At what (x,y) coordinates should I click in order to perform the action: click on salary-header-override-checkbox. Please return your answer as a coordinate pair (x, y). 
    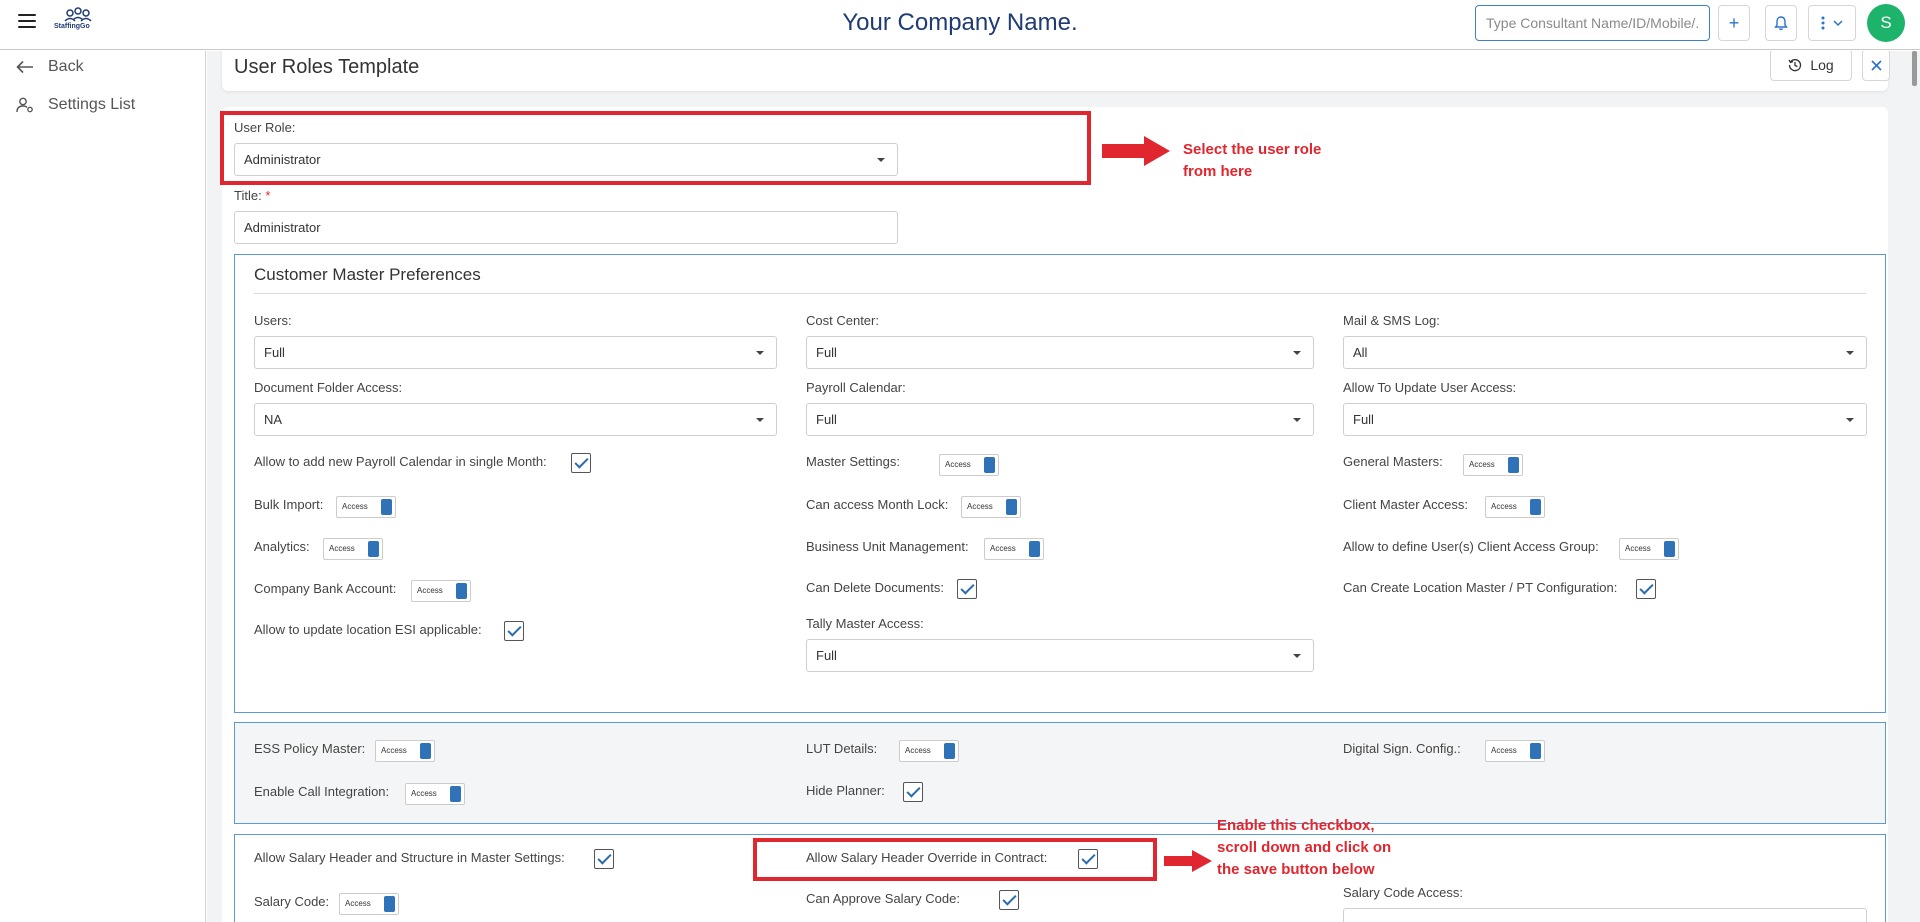
    Looking at the image, I should click on (1088, 859).